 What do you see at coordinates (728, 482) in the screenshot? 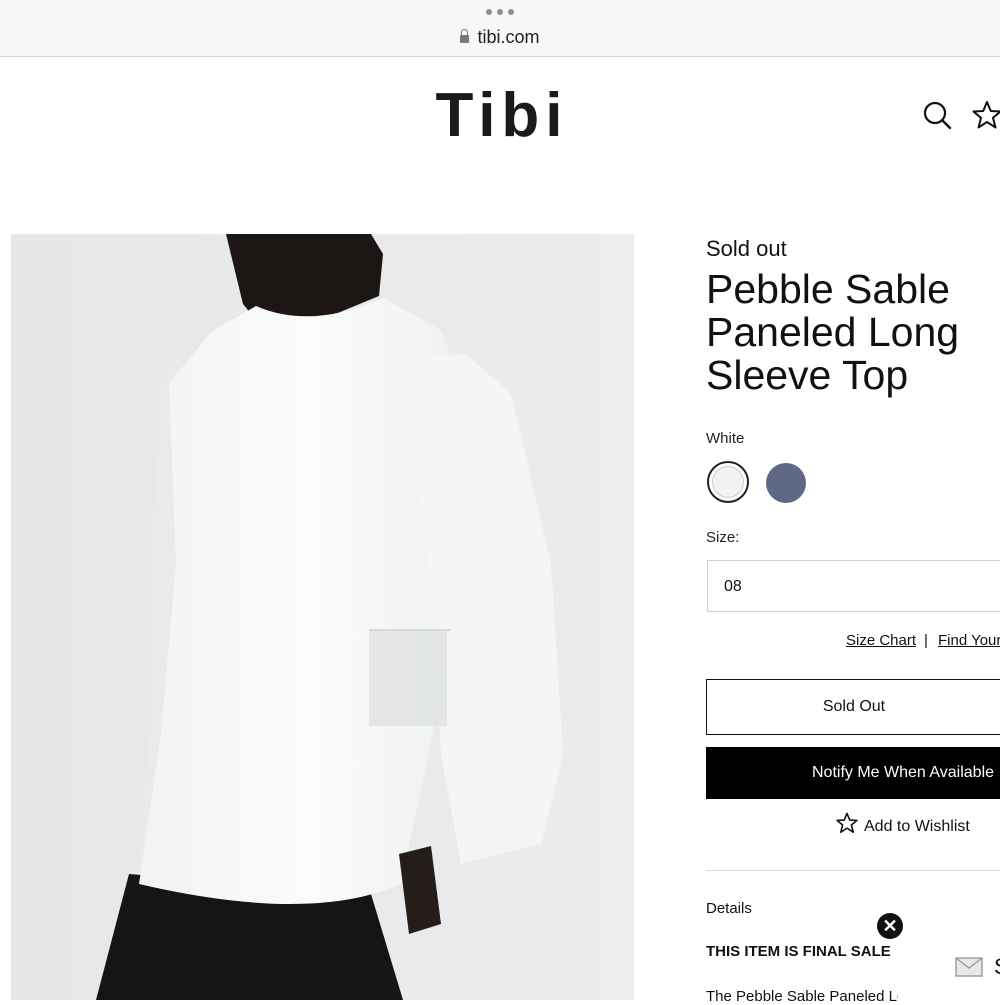
I see `swatch-white` at bounding box center [728, 482].